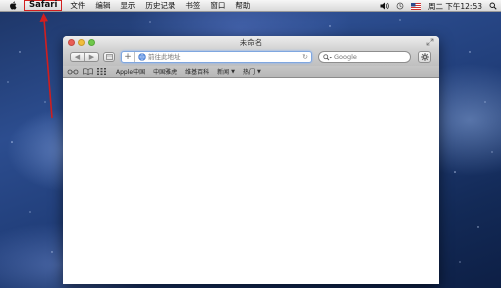 This screenshot has width=501, height=288. I want to click on share-button, so click(109, 57).